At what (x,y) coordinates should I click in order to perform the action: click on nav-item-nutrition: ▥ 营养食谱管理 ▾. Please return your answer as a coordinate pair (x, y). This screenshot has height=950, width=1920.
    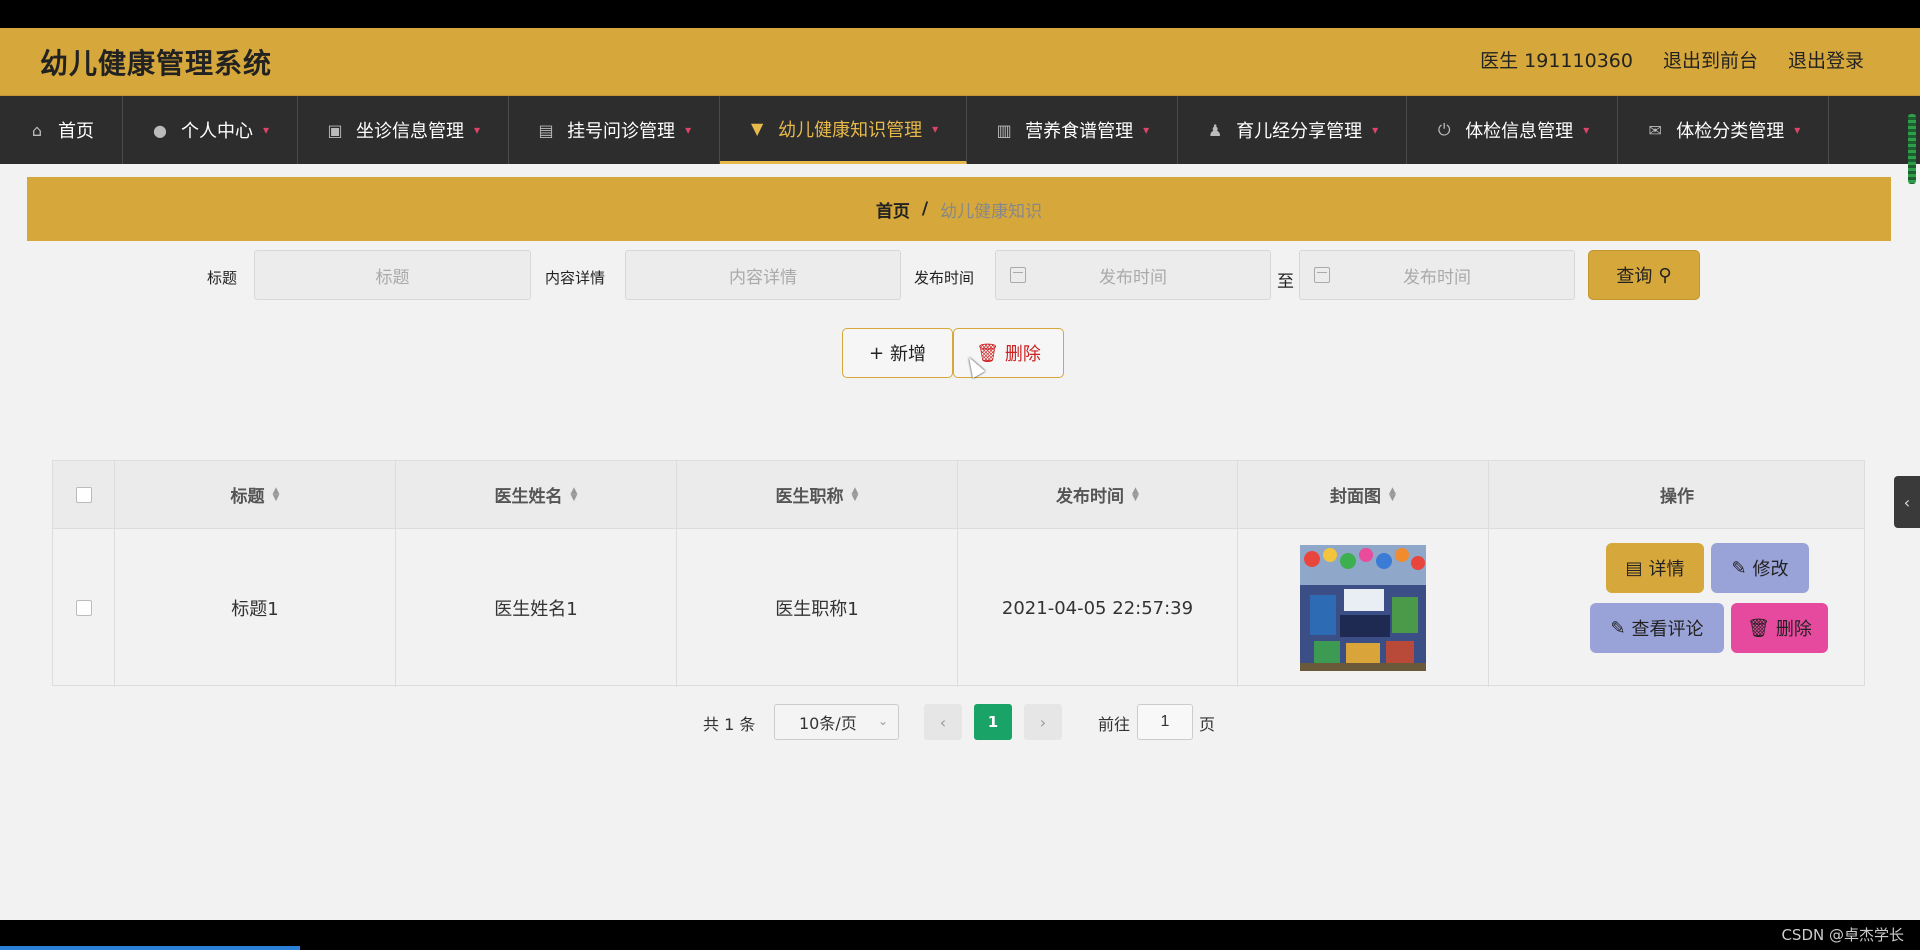
    Looking at the image, I should click on (1073, 130).